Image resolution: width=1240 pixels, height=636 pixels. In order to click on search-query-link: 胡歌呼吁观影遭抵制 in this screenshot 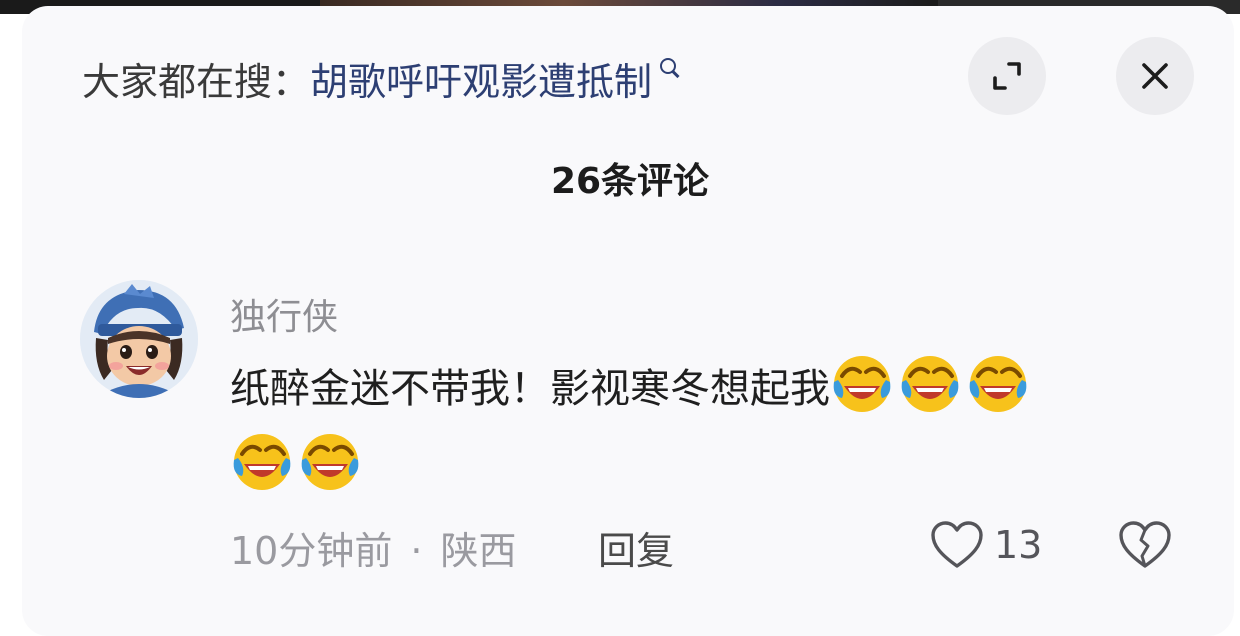, I will do `click(481, 78)`.